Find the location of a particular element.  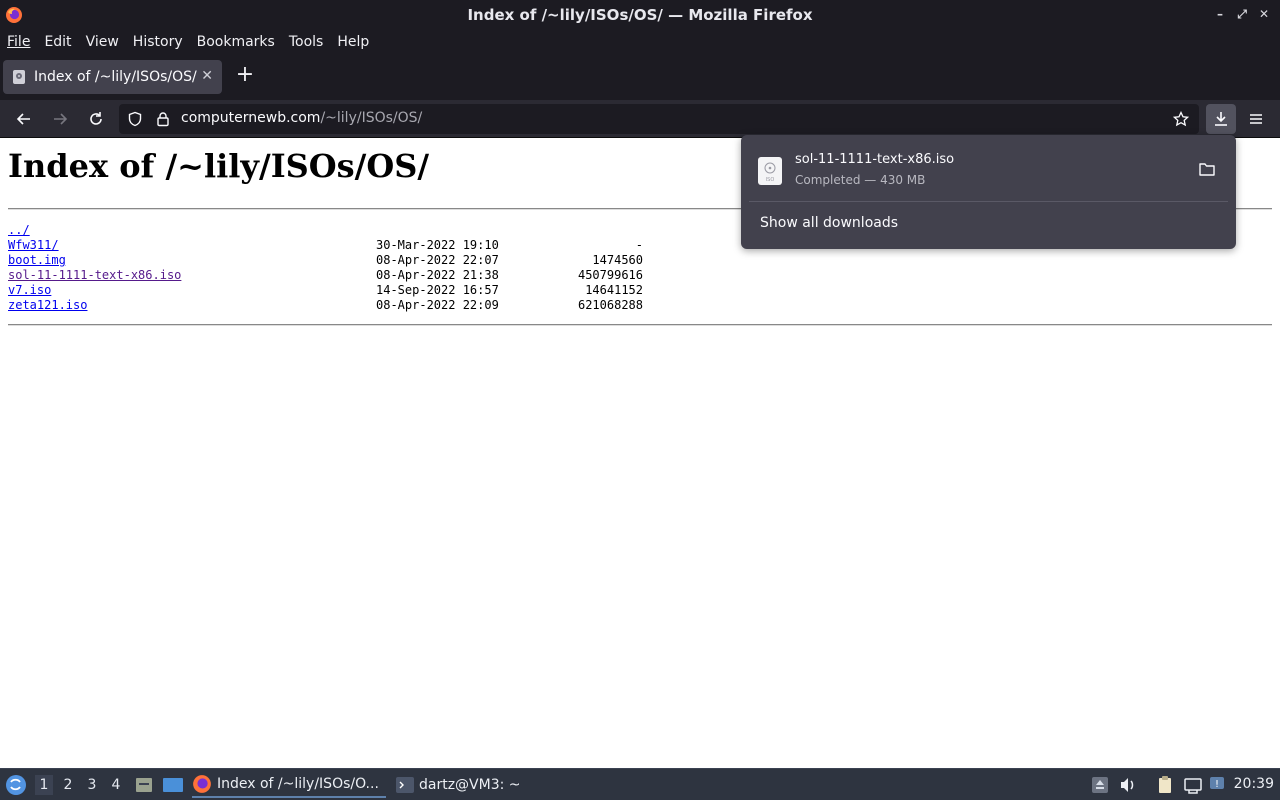

notification-icon: ! is located at coordinates (1218, 785).